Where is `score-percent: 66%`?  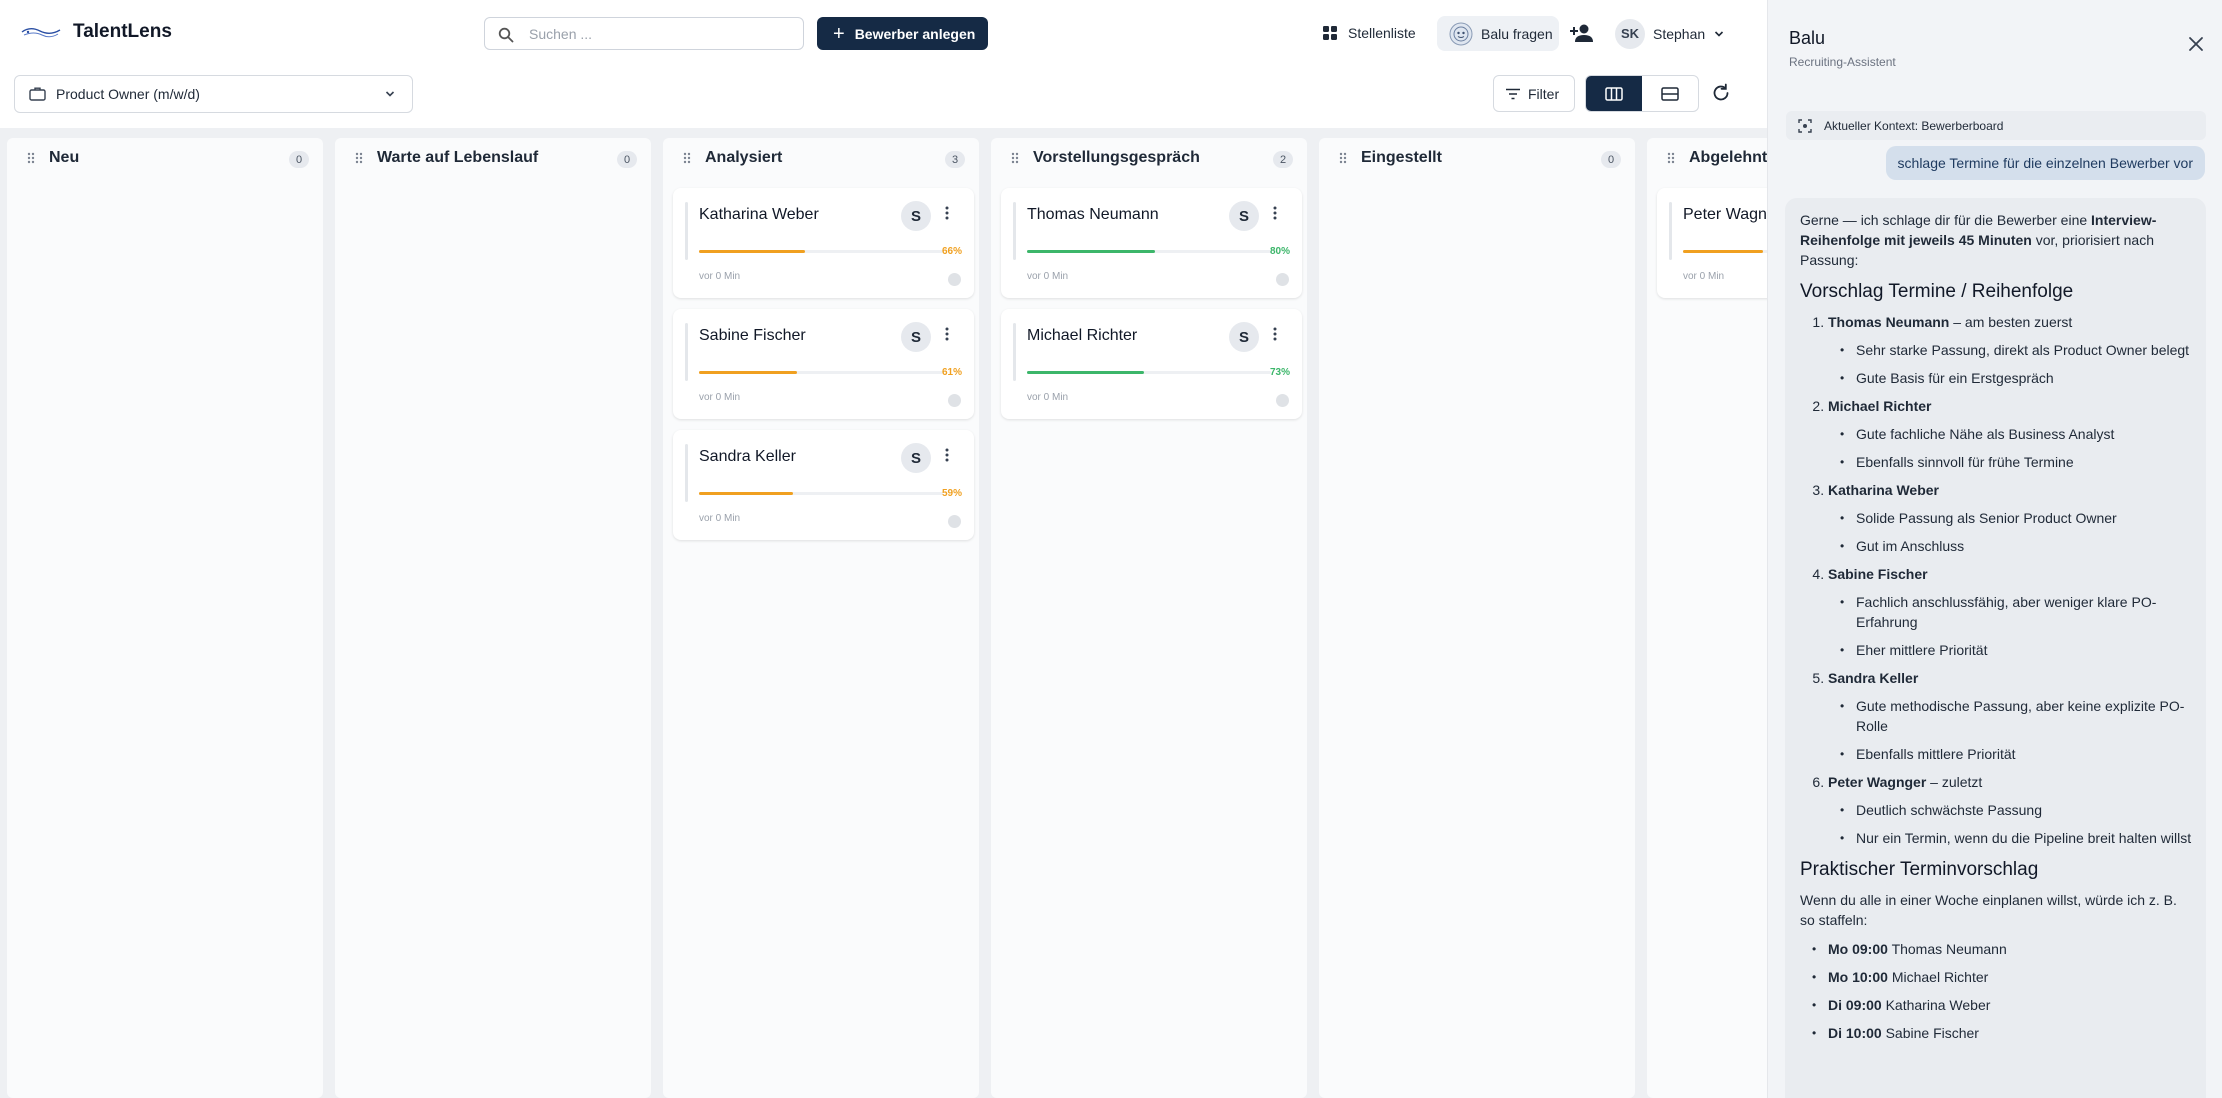
score-percent: 66% is located at coordinates (951, 251).